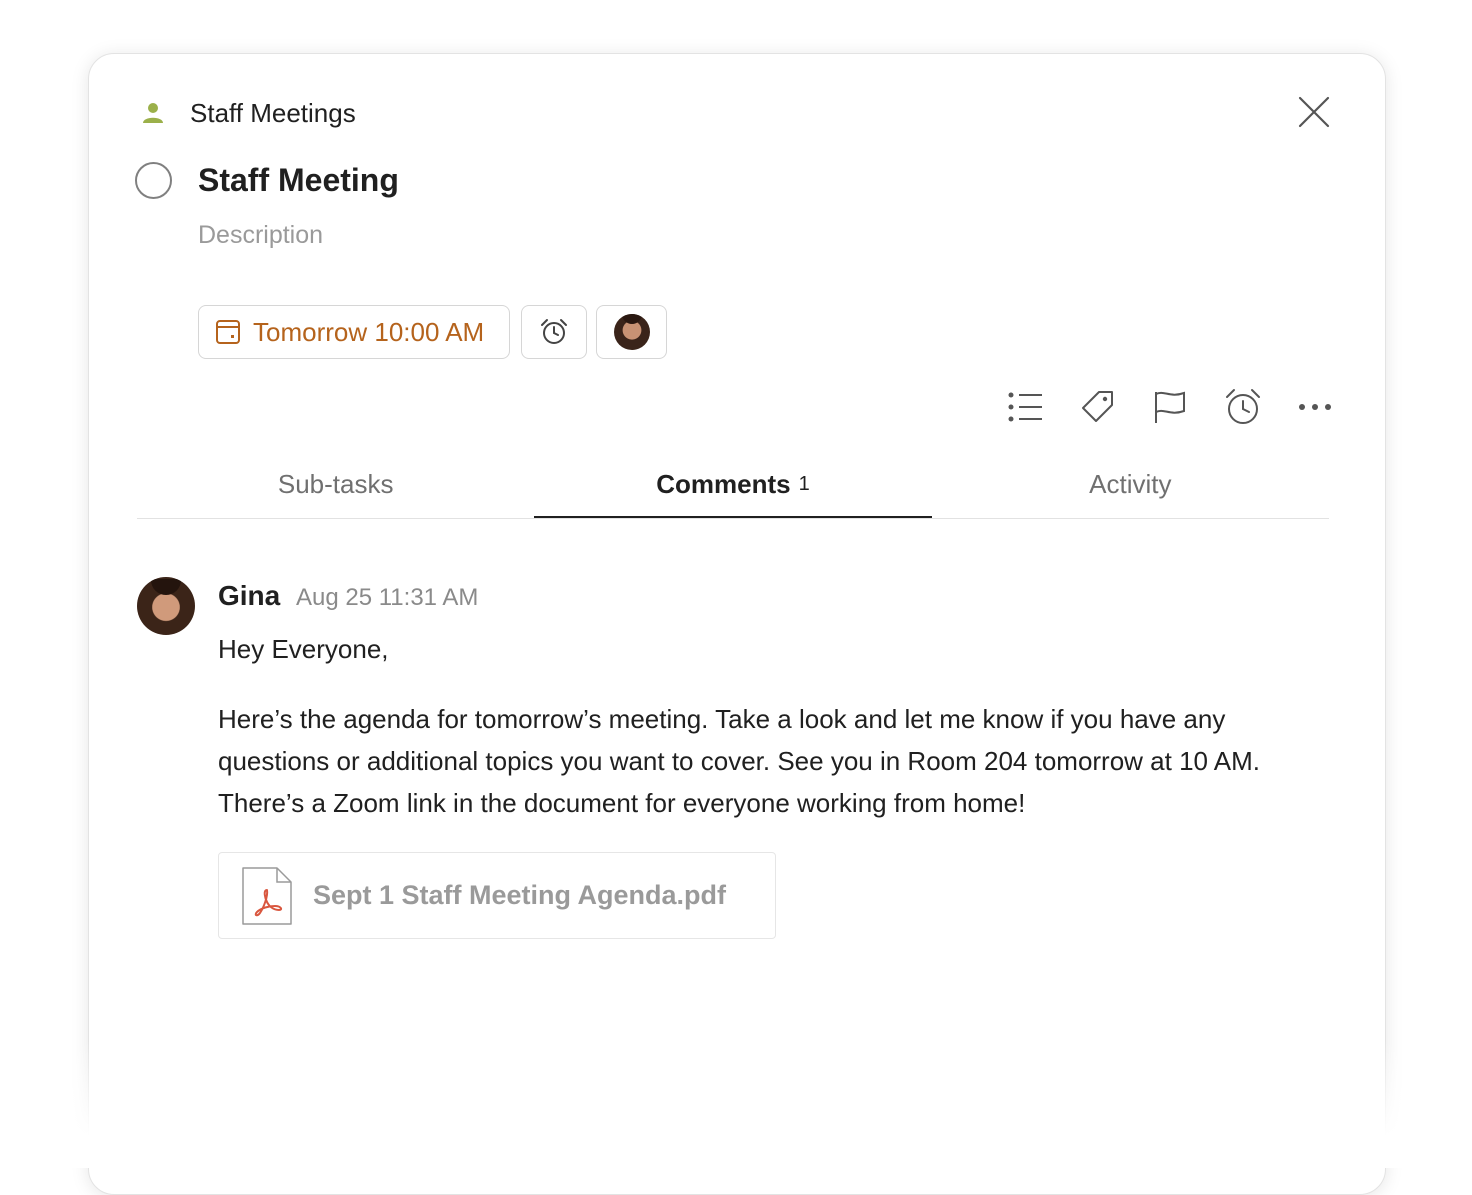 The width and height of the screenshot is (1472, 1195). I want to click on sub-tasks-list-icon, so click(1025, 407).